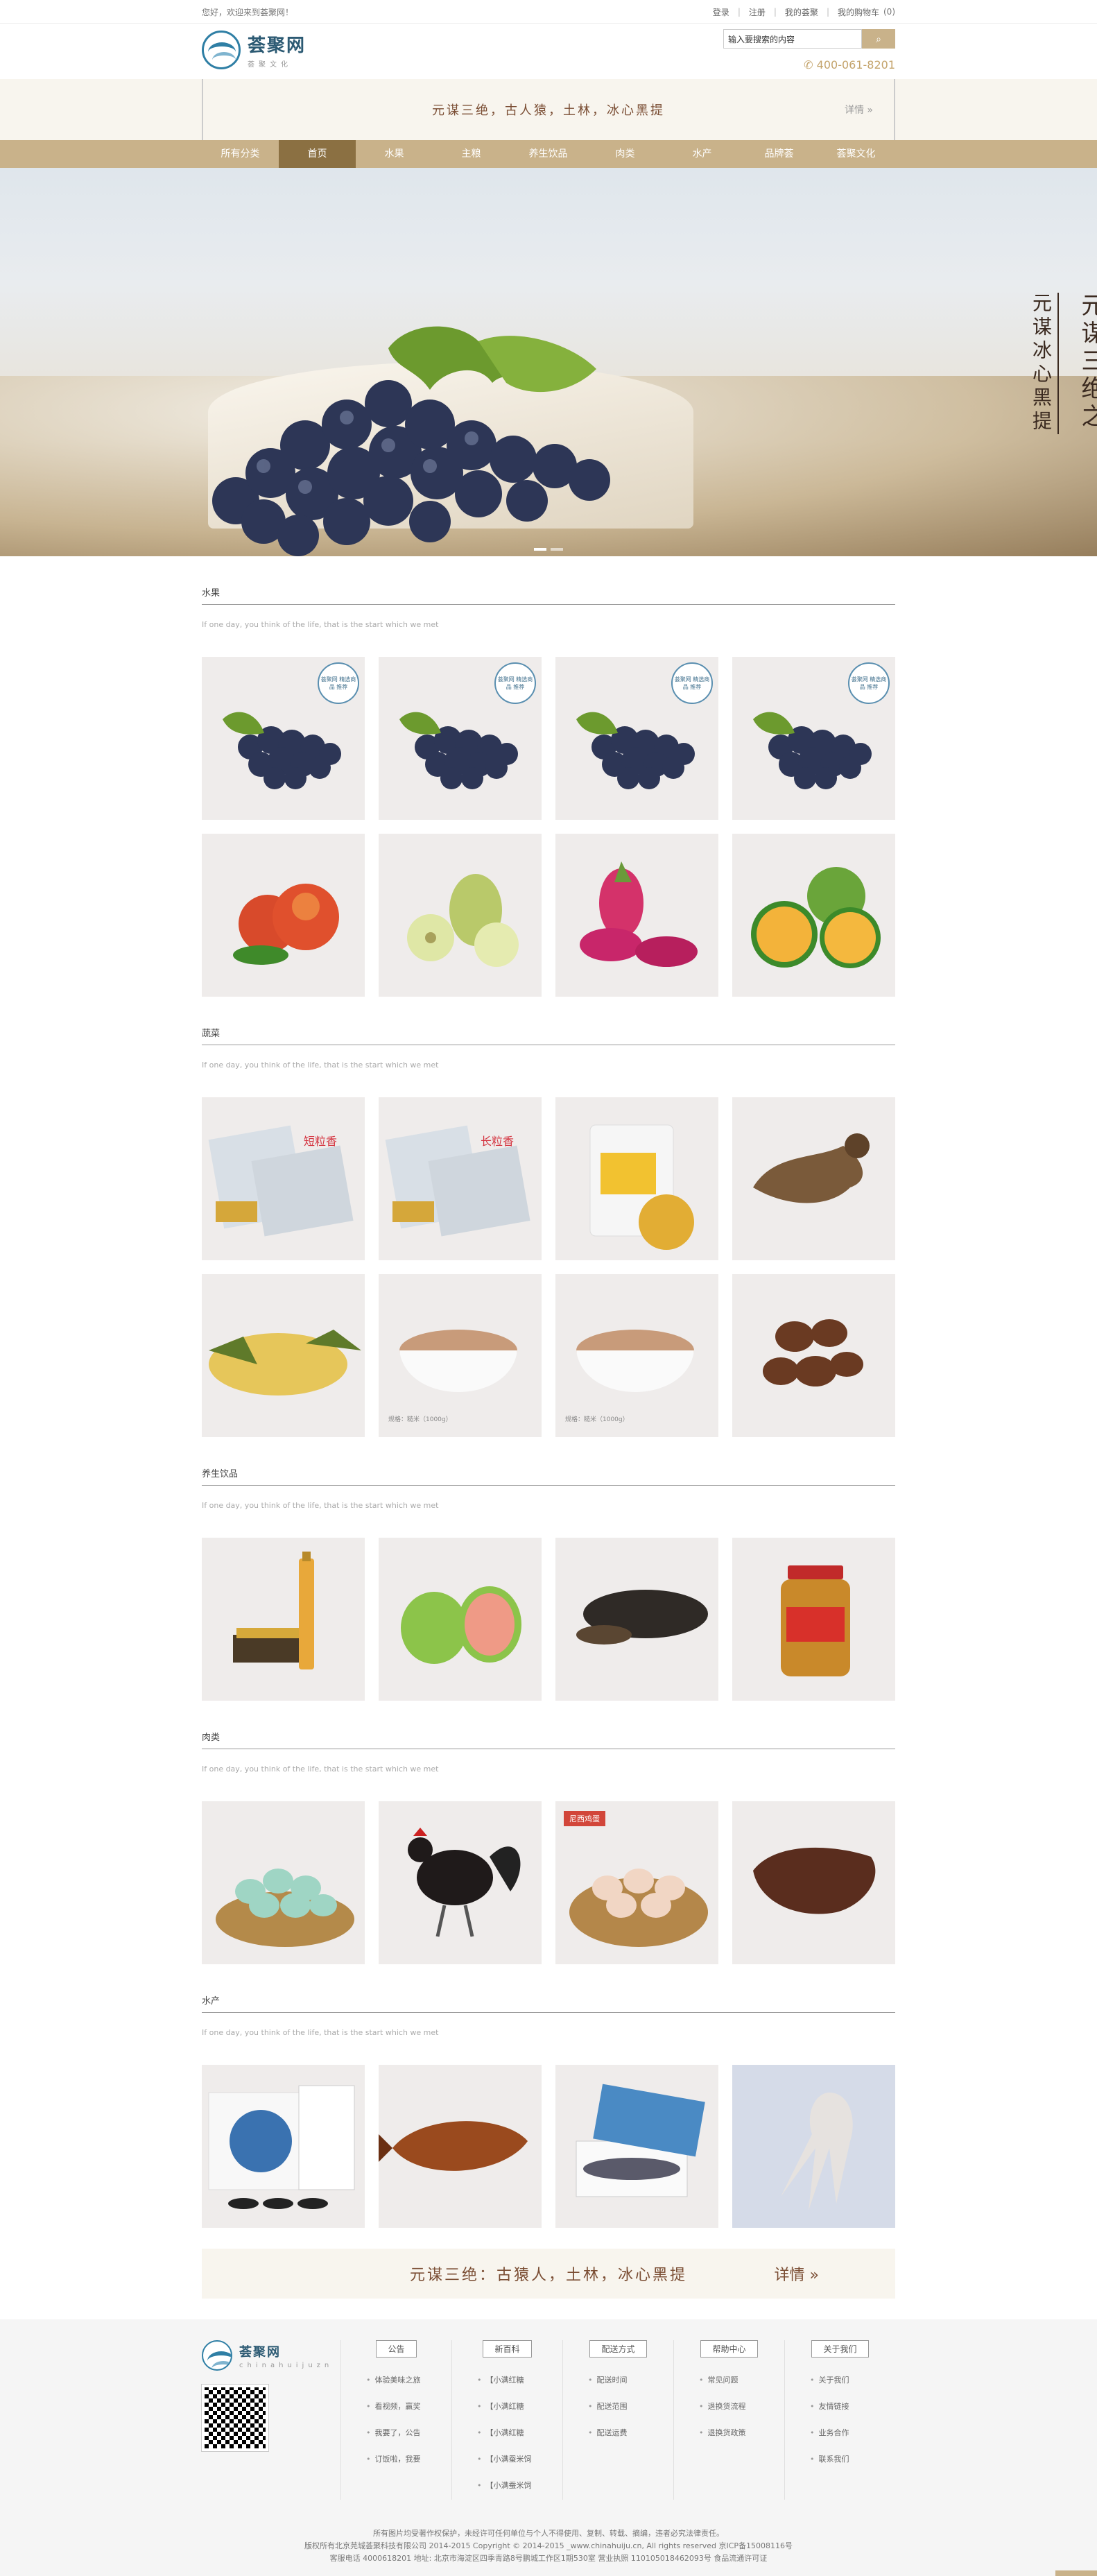 This screenshot has height=2576, width=1097. Describe the element at coordinates (408, 2432) in the screenshot. I see `footer-link: 我要了，公告` at that location.